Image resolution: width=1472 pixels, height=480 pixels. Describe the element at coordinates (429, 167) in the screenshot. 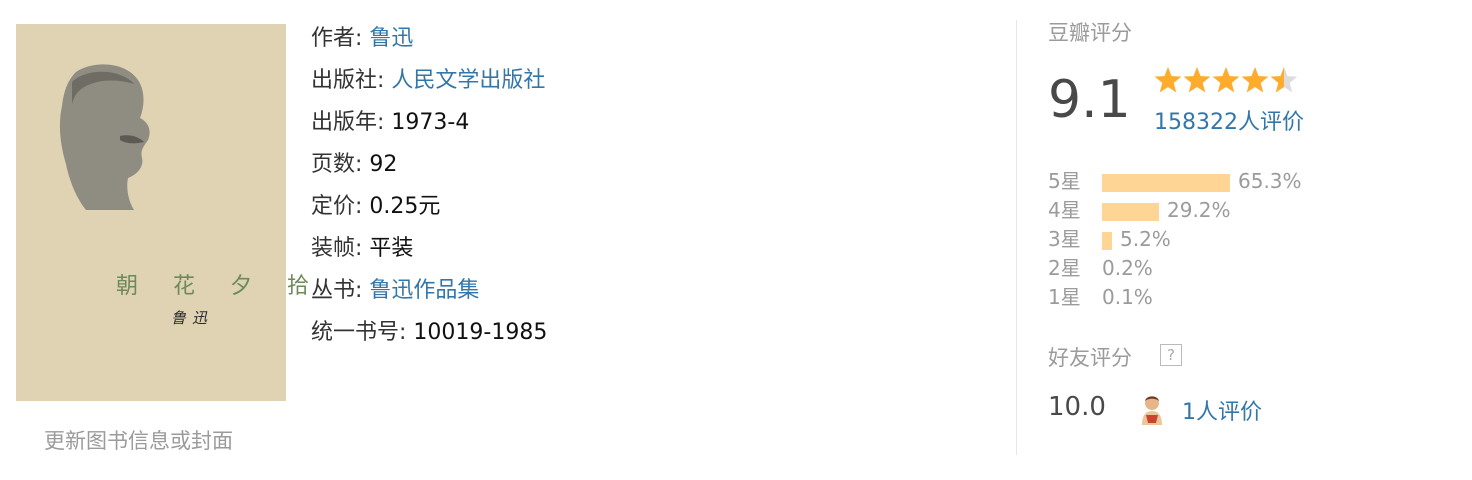

I see `info-row-pages: 页数: 92` at that location.